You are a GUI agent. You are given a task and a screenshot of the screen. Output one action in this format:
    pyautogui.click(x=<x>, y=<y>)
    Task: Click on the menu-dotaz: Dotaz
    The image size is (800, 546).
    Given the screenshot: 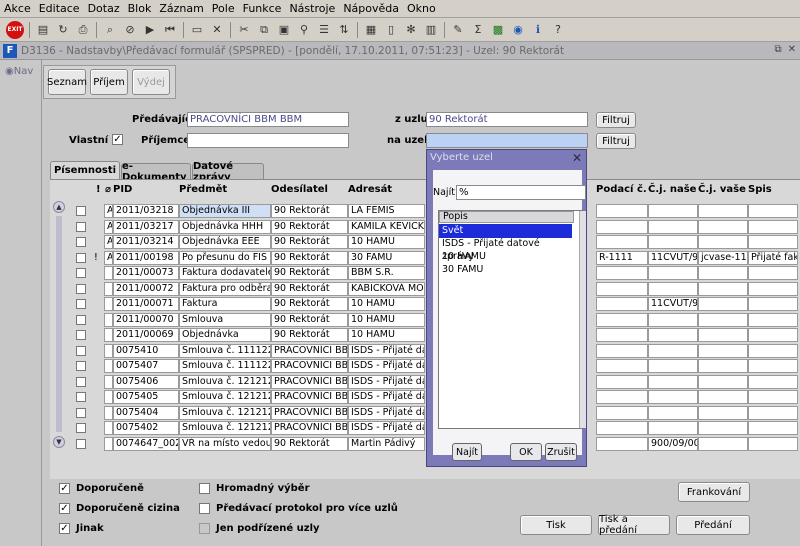 What is the action you would take?
    pyautogui.click(x=104, y=9)
    